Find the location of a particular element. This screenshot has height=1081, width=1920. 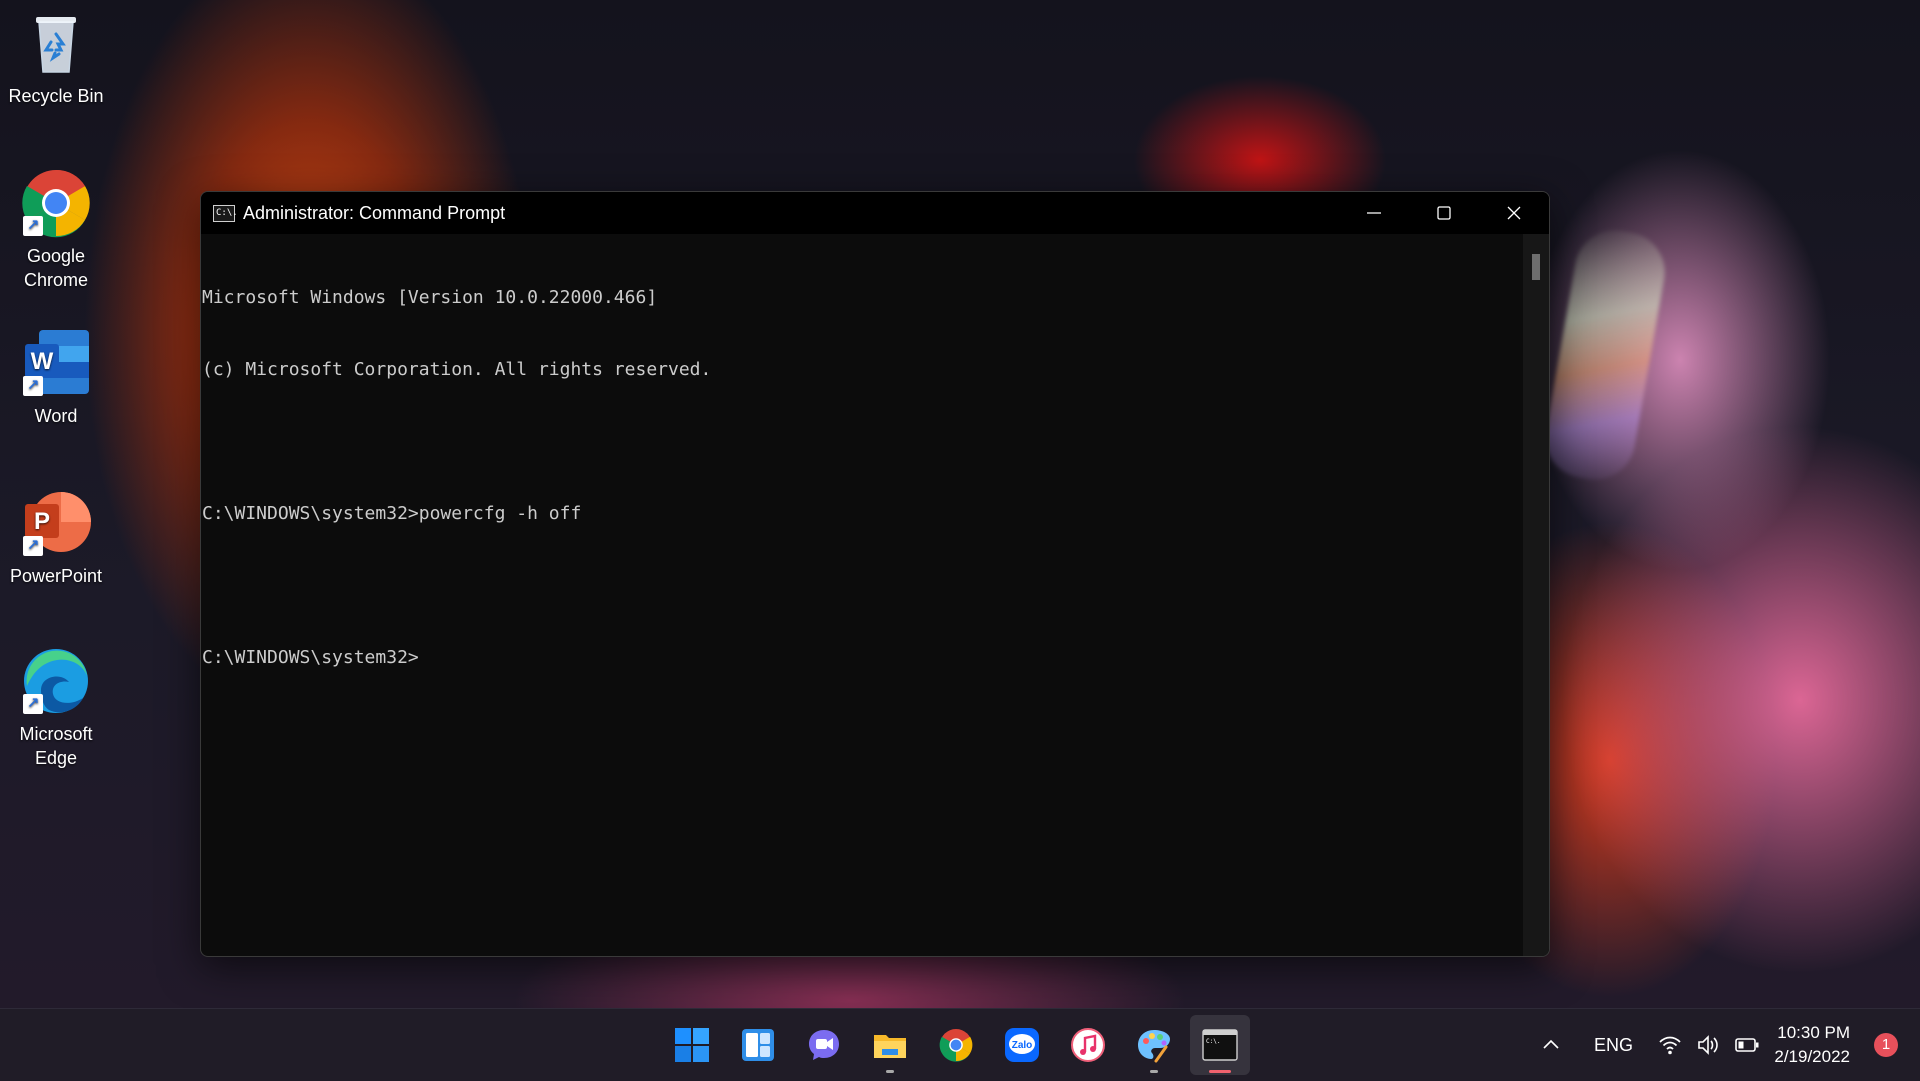

window-controls is located at coordinates (1444, 213).